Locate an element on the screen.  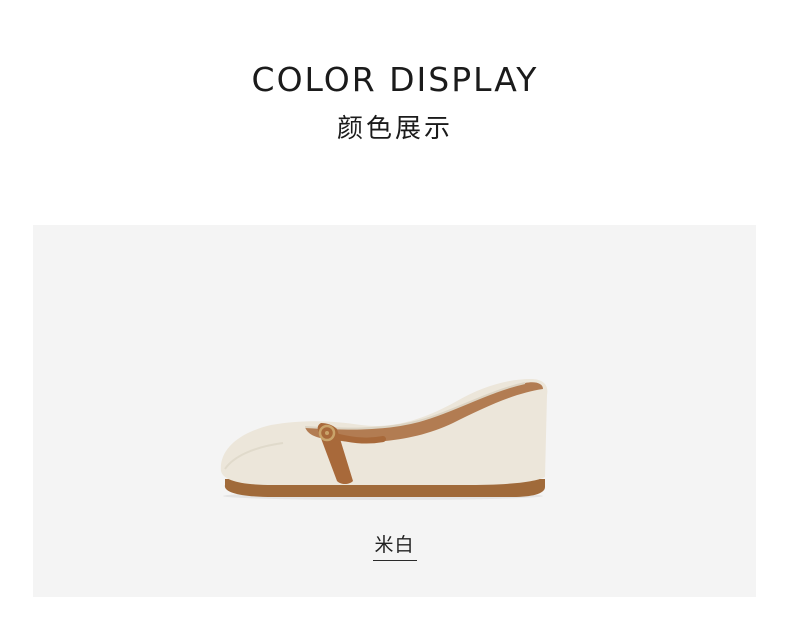
color-name-label: 米白 is located at coordinates (394, 545).